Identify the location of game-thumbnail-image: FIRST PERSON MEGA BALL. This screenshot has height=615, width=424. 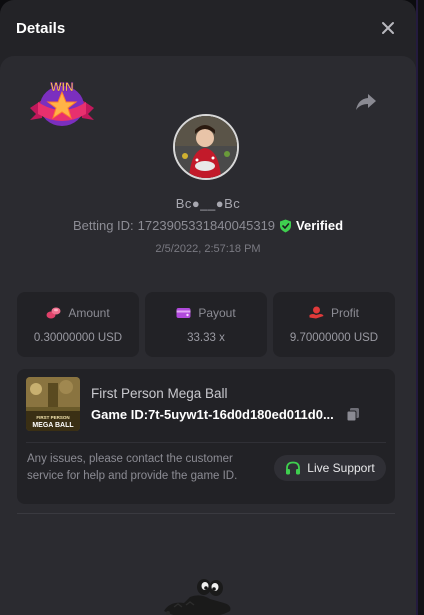
(53, 404).